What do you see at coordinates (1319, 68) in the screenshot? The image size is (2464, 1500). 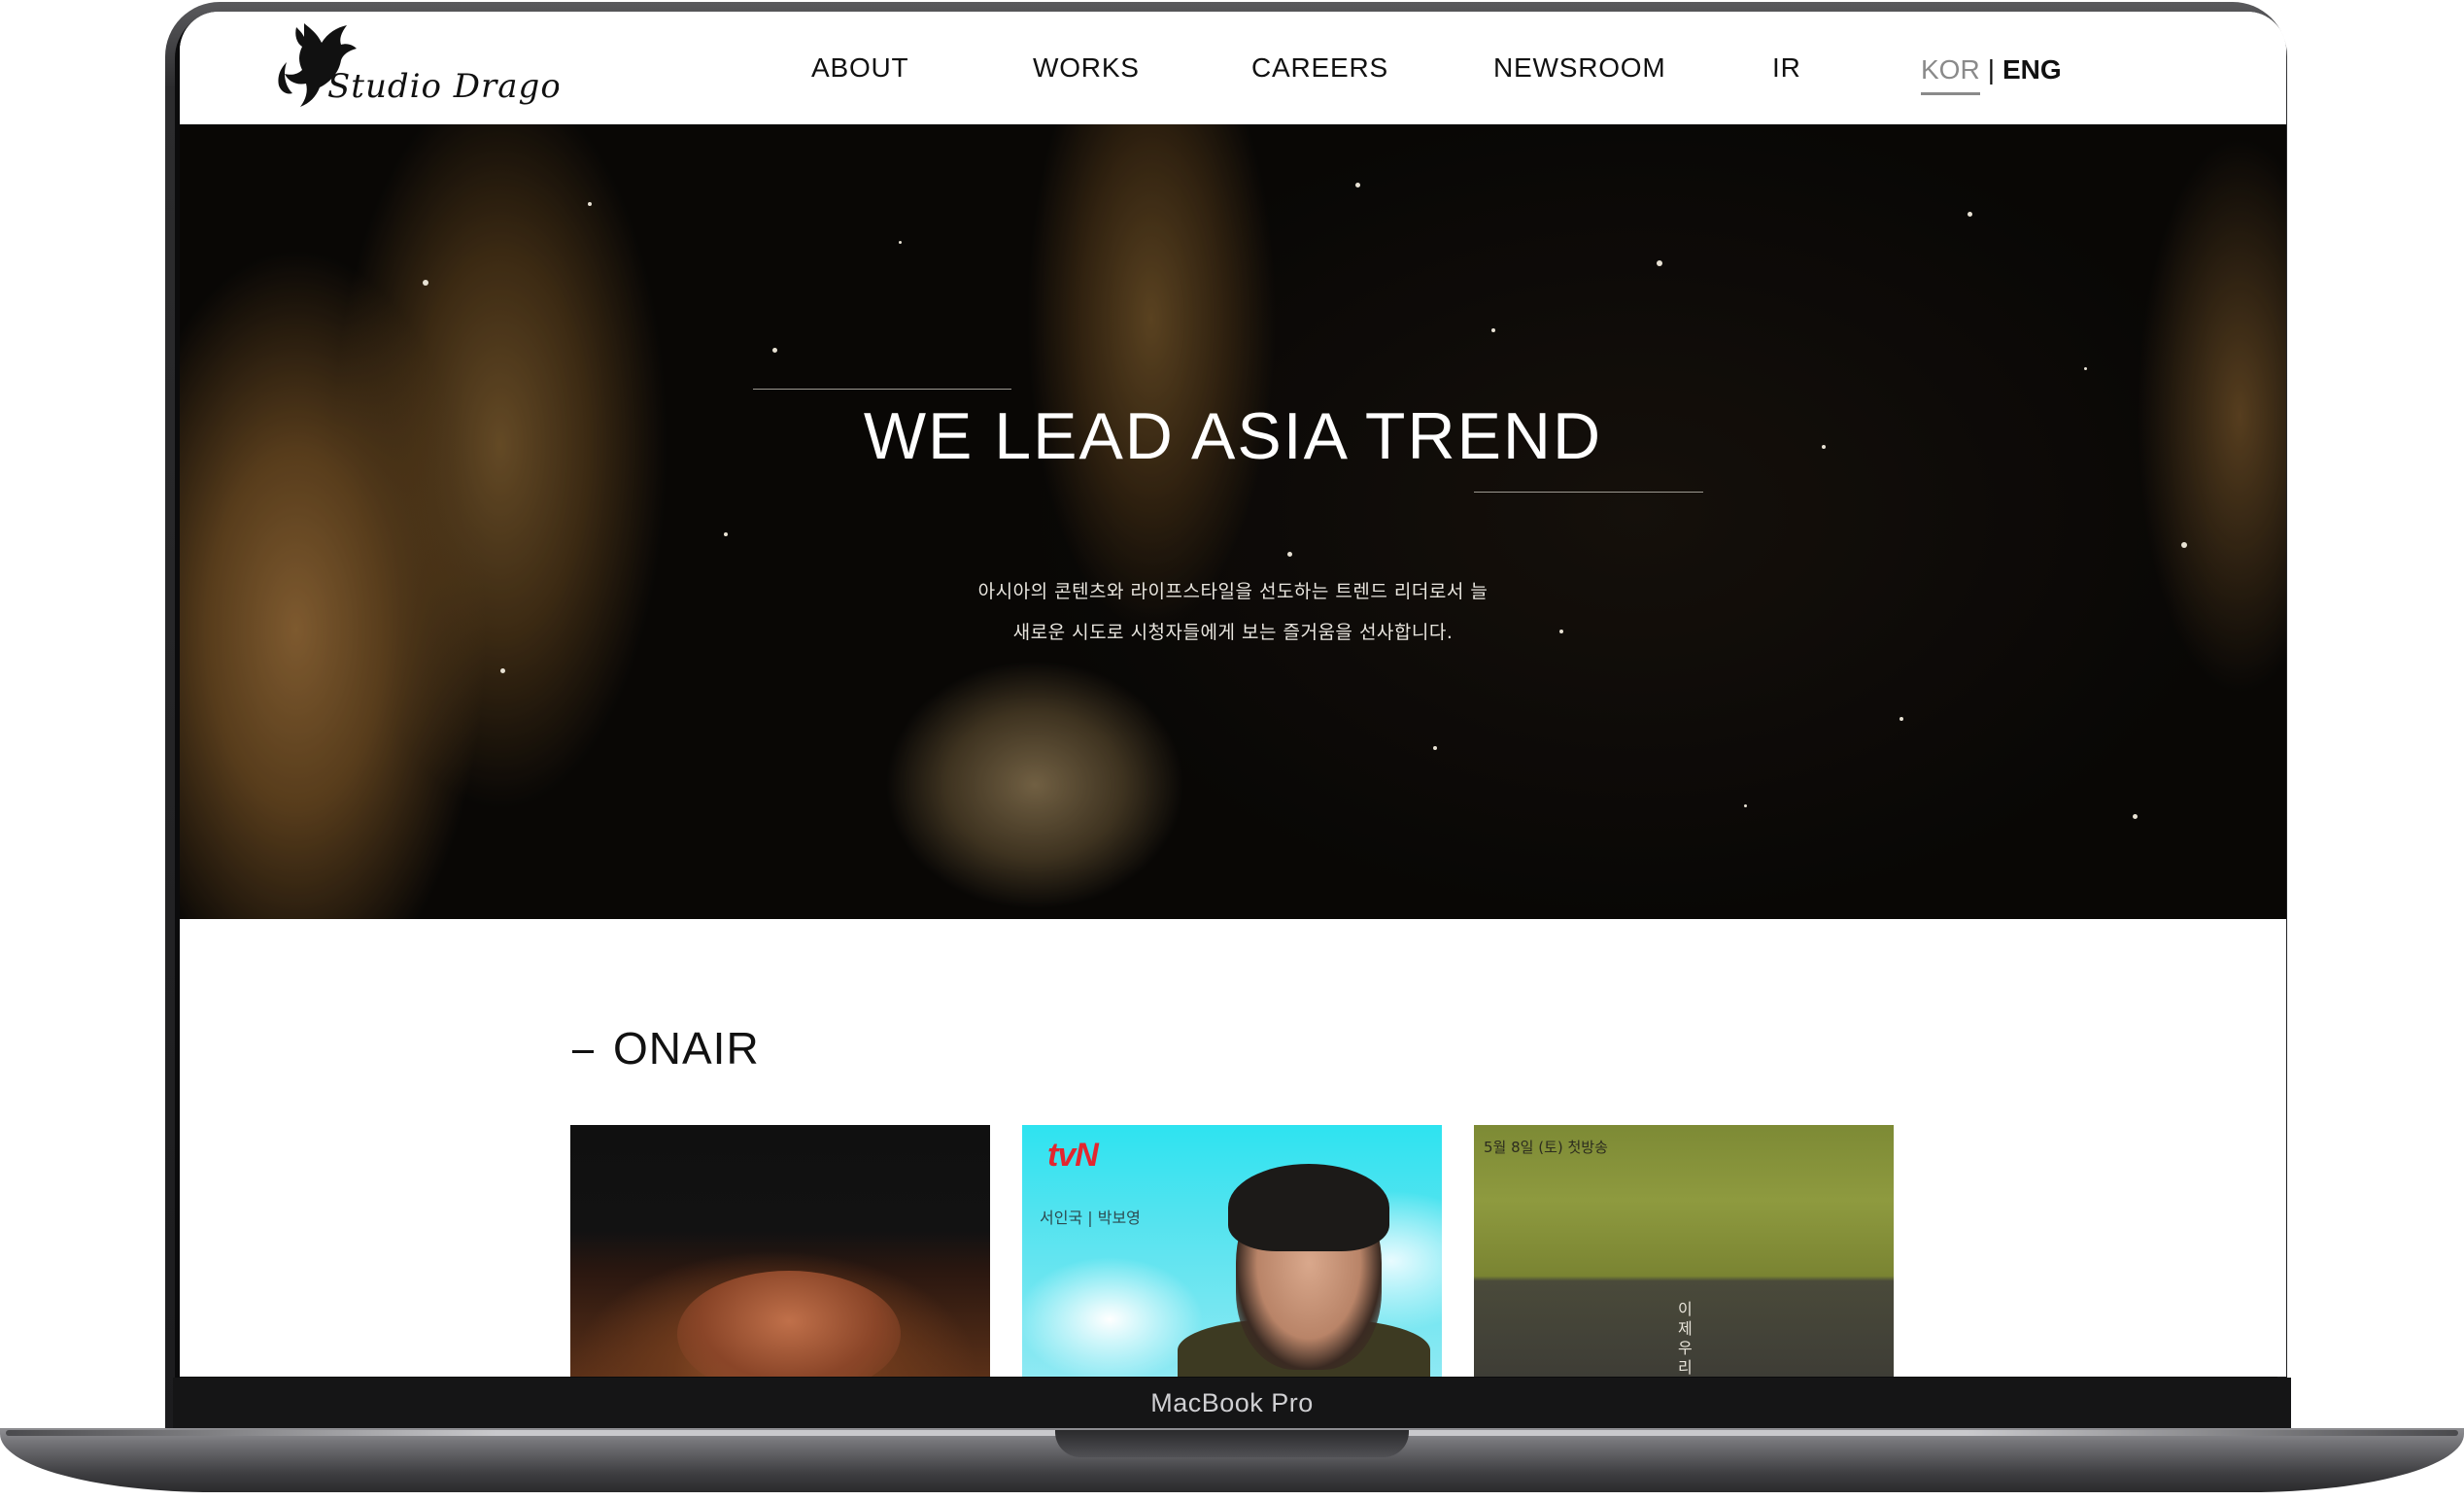 I see `nav-careers: CAREERS` at bounding box center [1319, 68].